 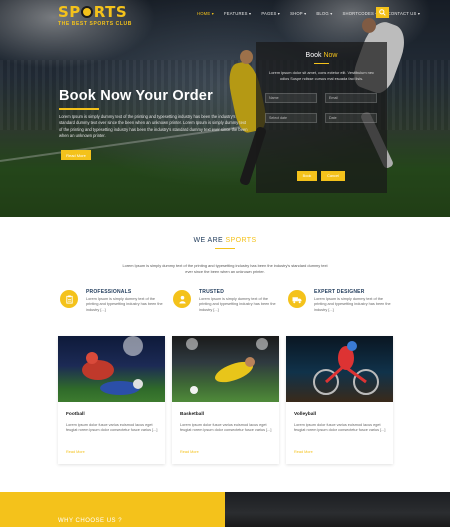 I want to click on hero-underline, so click(x=79, y=109).